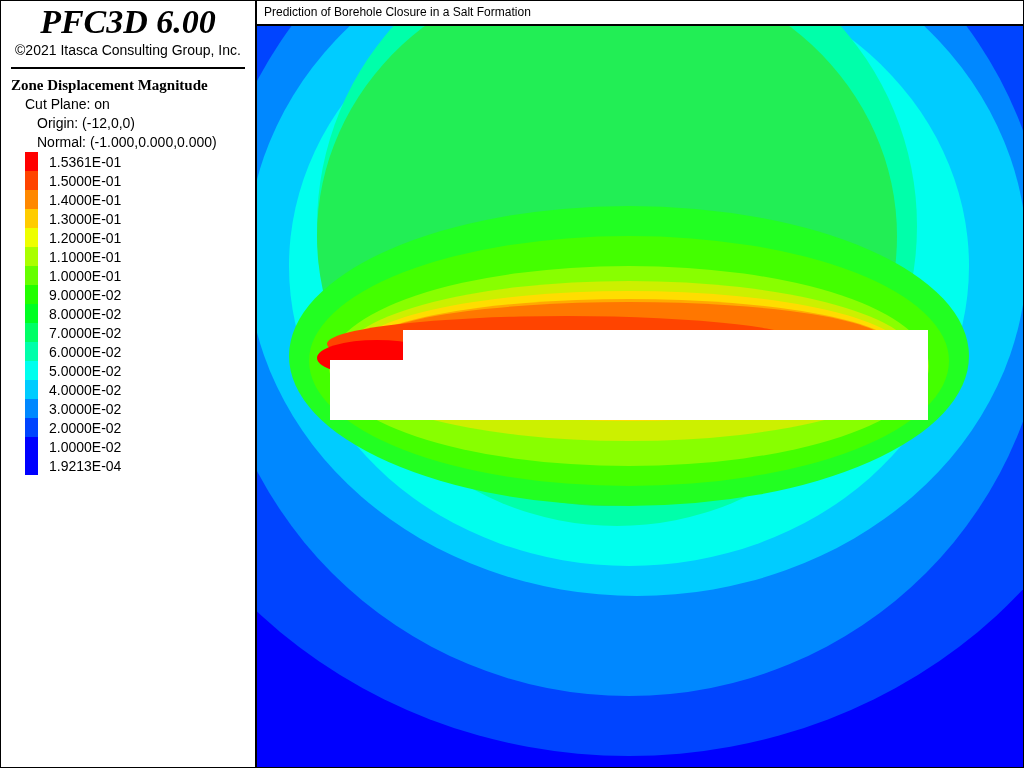  What do you see at coordinates (85, 465) in the screenshot?
I see `legend-label: 1.9213E-04` at bounding box center [85, 465].